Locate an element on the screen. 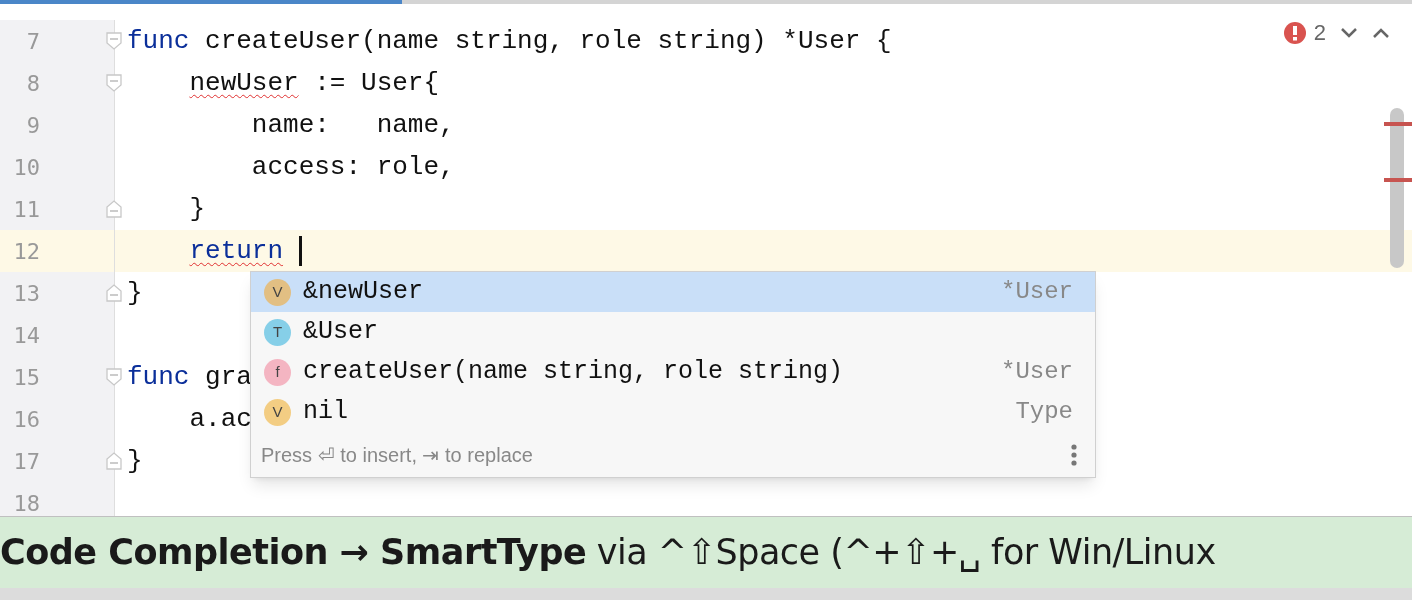 The width and height of the screenshot is (1412, 600). completion-label: &newUser is located at coordinates (363, 292).